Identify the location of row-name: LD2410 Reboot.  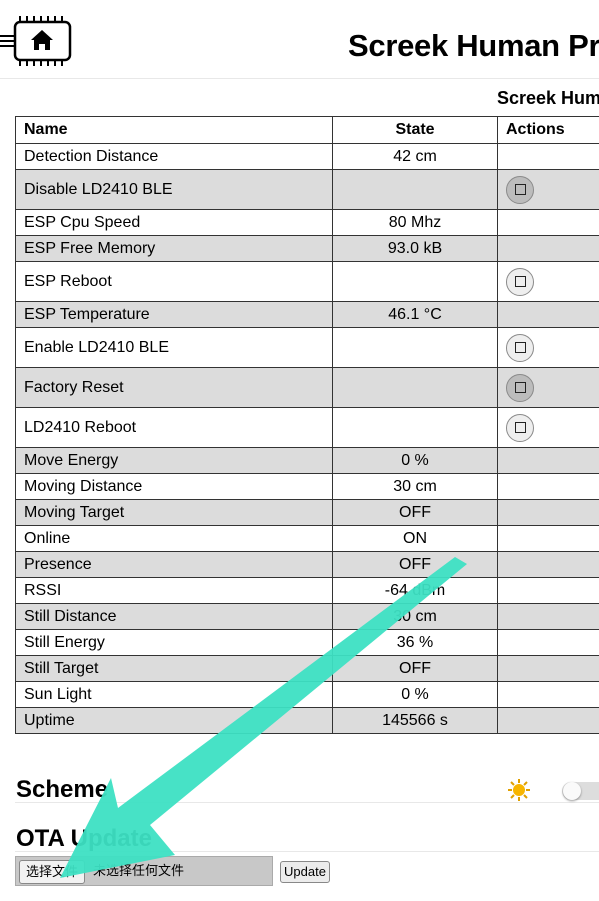
(174, 427).